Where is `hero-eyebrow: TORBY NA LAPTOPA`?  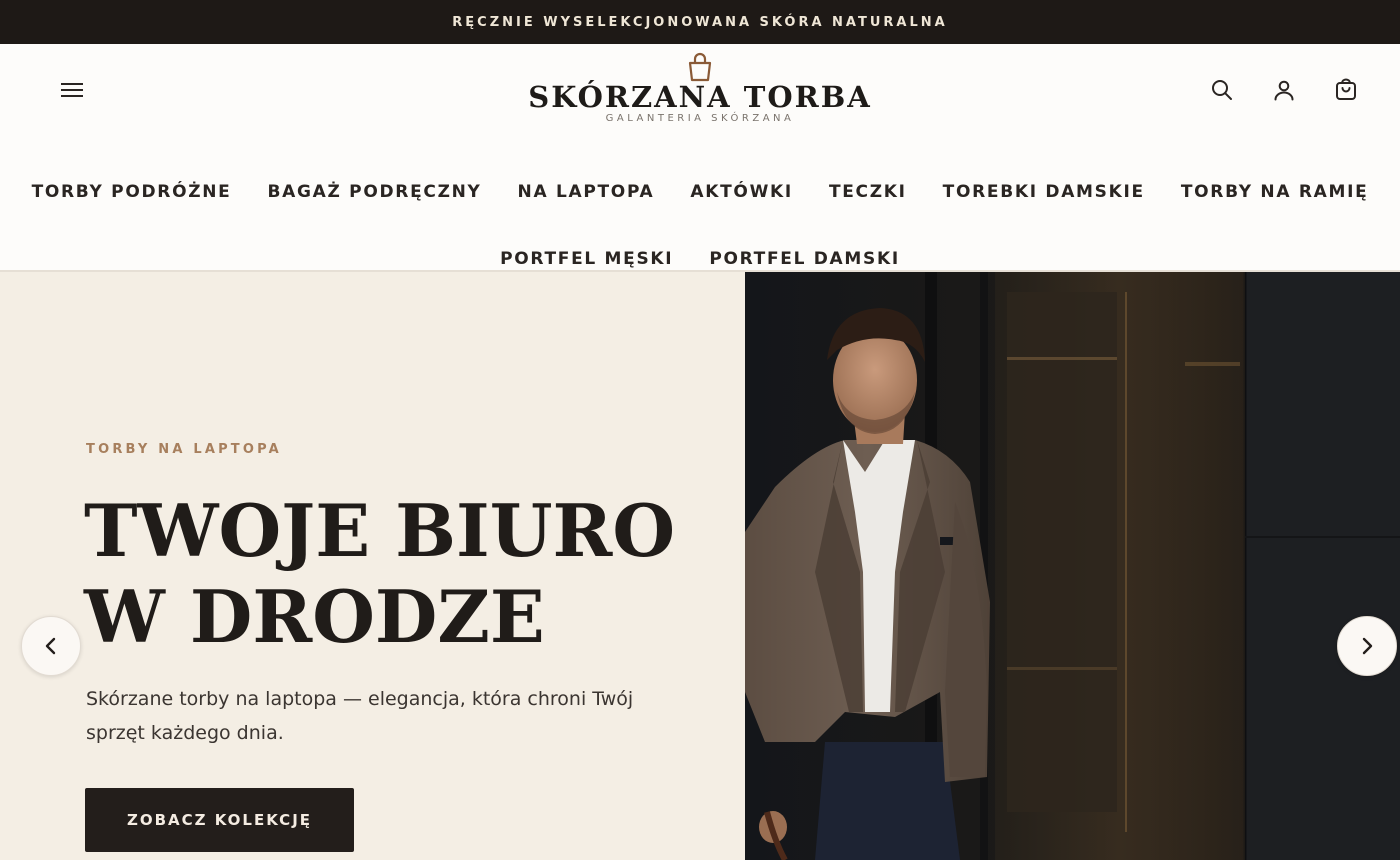 hero-eyebrow: TORBY NA LAPTOPA is located at coordinates (184, 449).